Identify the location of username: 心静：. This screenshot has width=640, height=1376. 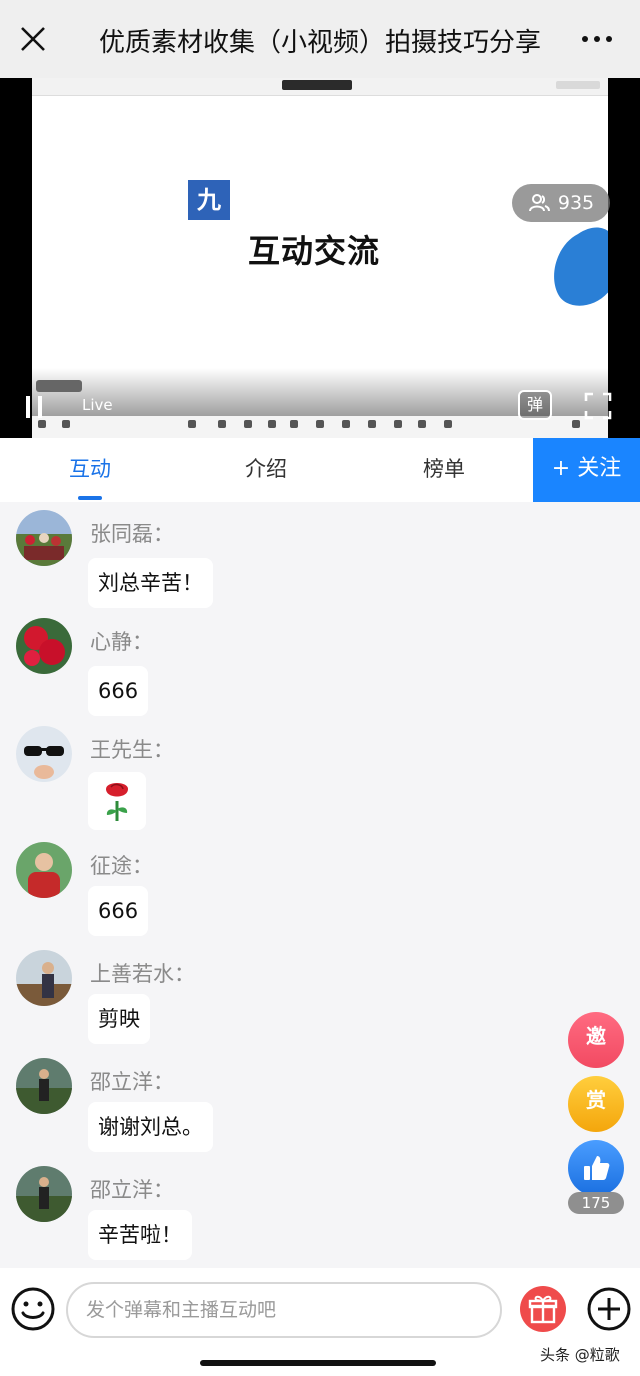
(121, 642).